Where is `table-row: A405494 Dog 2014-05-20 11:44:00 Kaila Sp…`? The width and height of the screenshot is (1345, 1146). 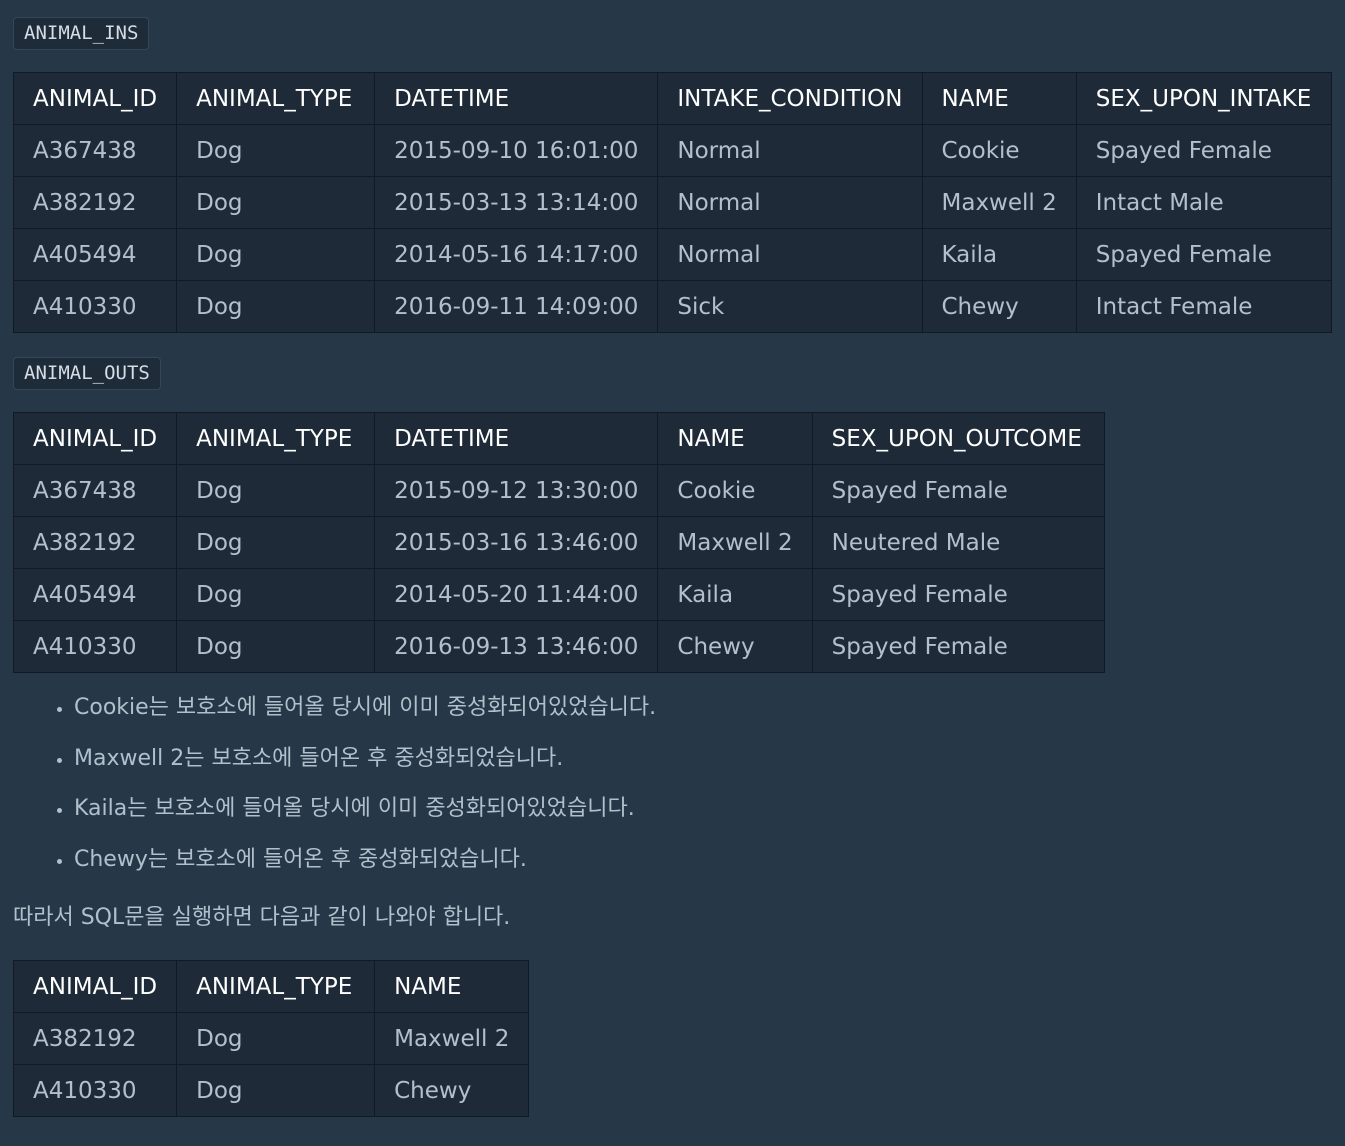
table-row: A405494 Dog 2014-05-20 11:44:00 Kaila Sp… is located at coordinates (558, 594).